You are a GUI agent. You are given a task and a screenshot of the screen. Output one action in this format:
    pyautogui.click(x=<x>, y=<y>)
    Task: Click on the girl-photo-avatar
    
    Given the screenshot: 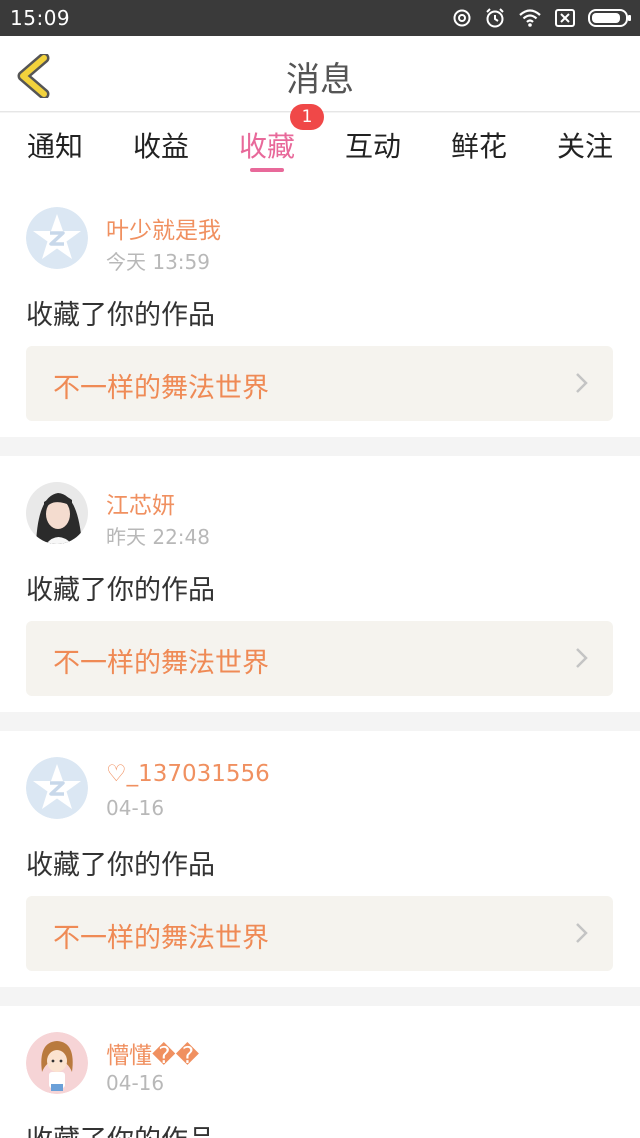 What is the action you would take?
    pyautogui.click(x=57, y=513)
    